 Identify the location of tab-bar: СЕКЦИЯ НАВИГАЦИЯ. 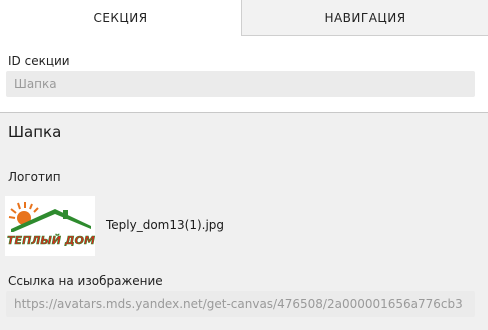
(244, 18).